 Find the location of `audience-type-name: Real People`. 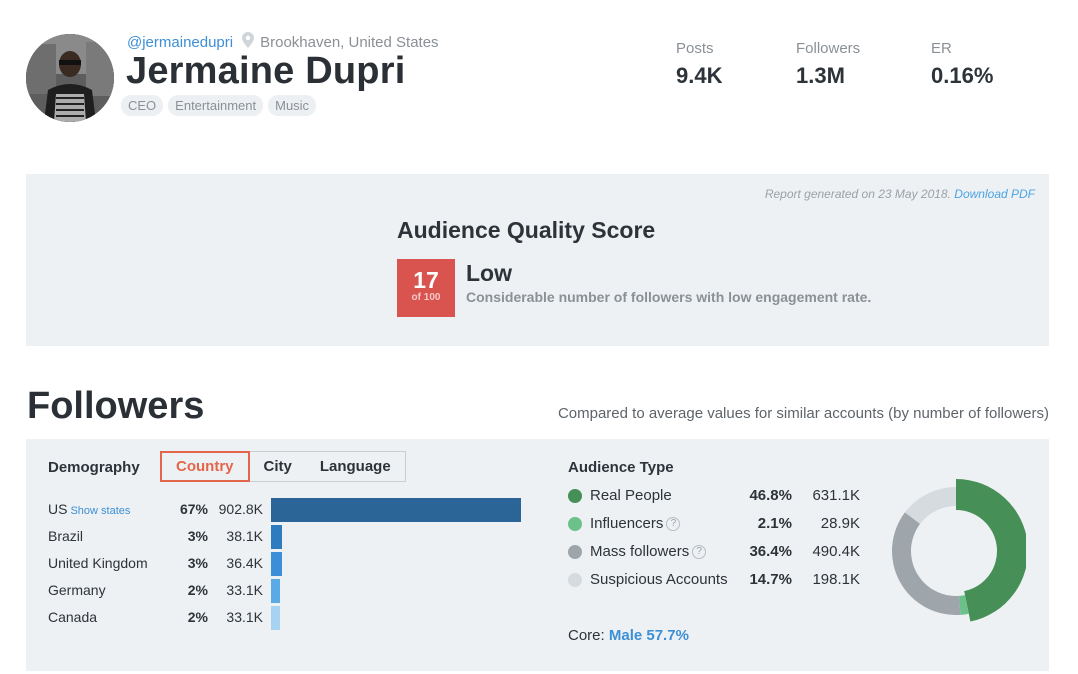

audience-type-name: Real People is located at coordinates (631, 495).